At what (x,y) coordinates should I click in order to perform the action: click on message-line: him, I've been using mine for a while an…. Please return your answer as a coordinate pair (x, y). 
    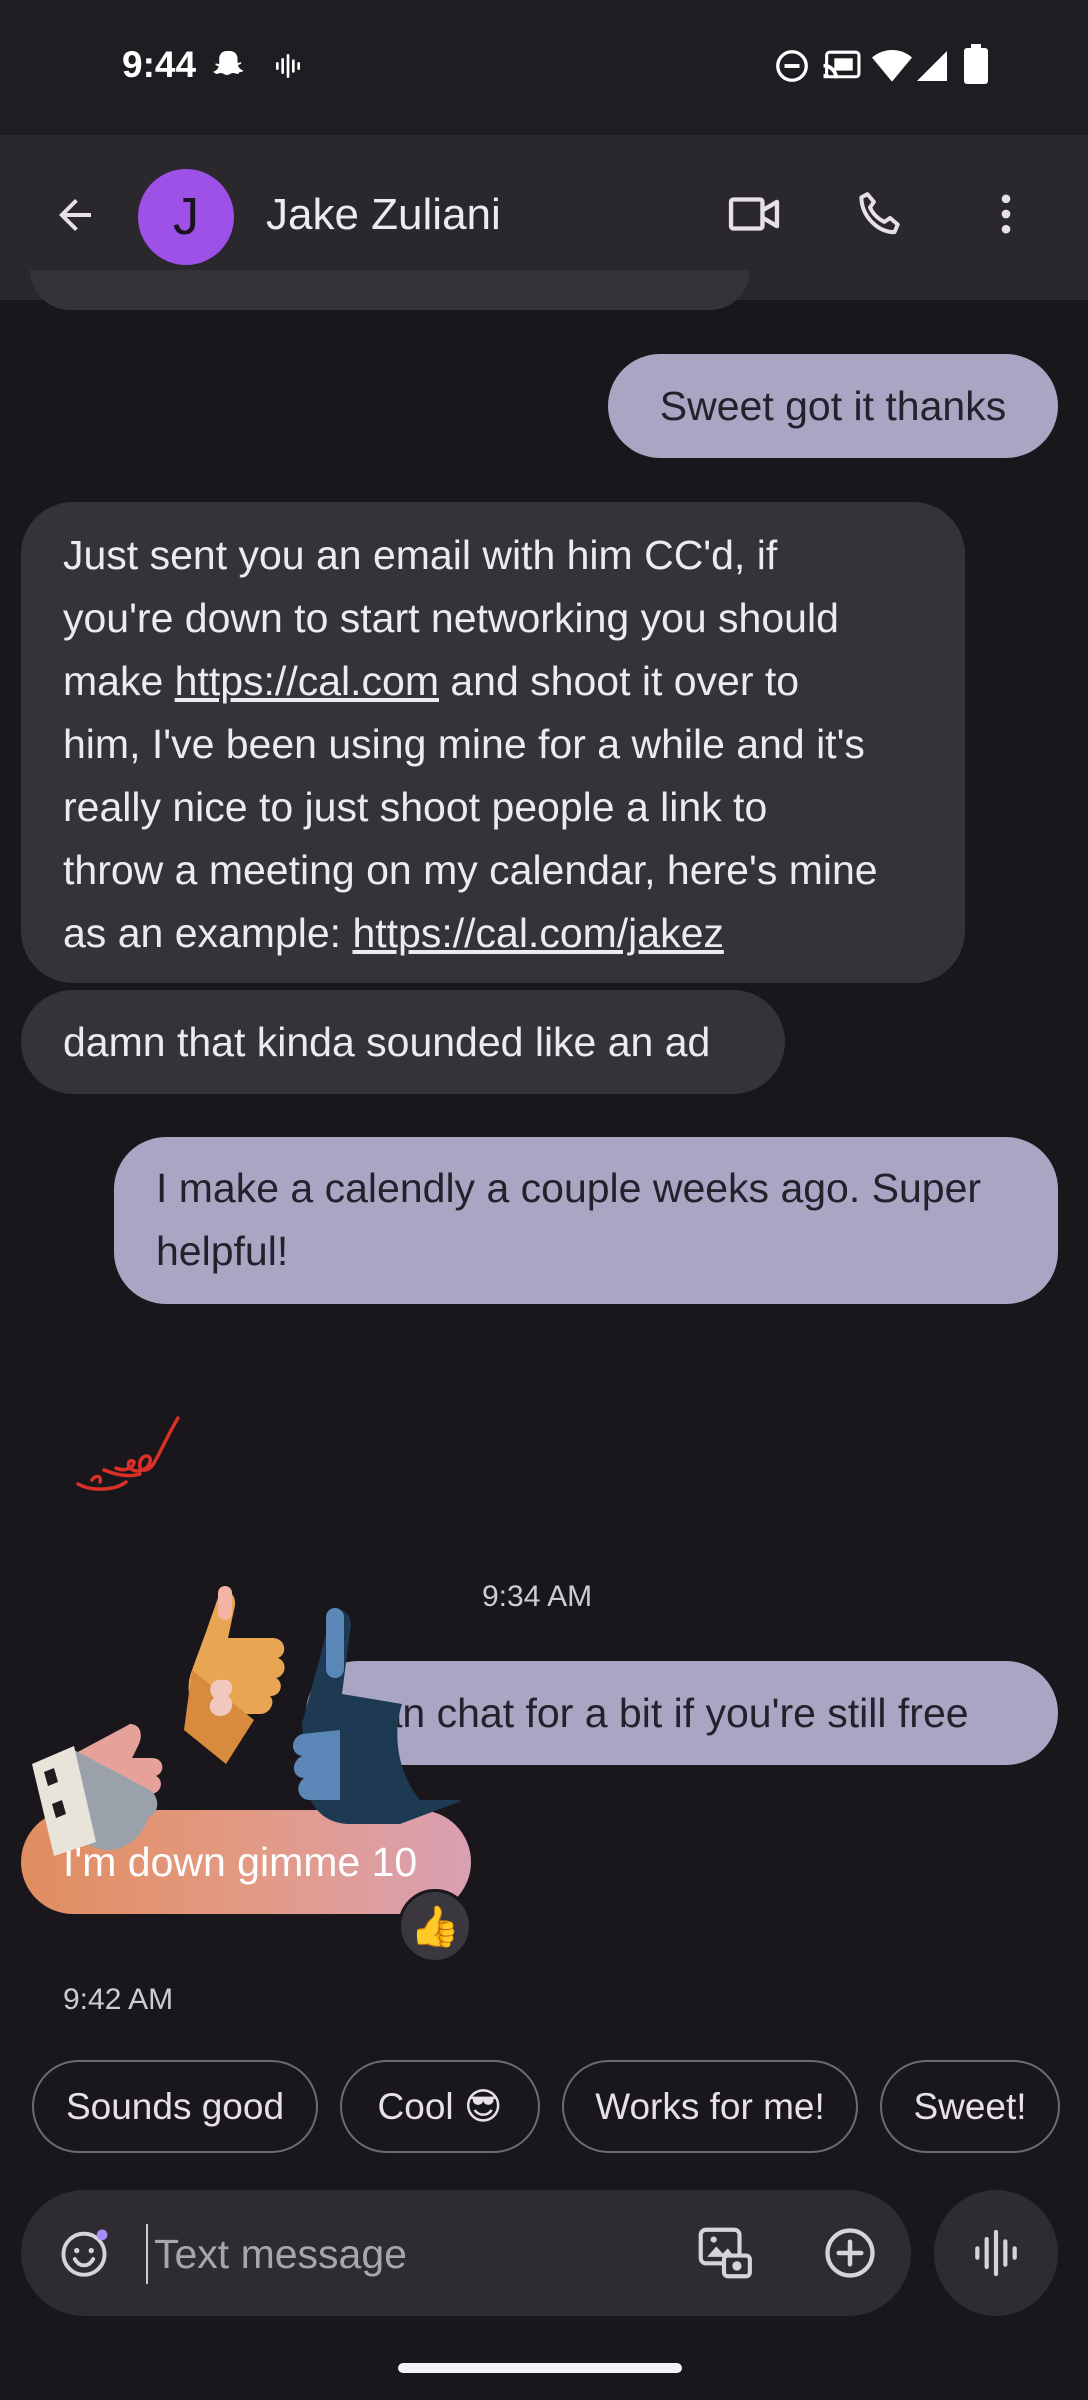
    Looking at the image, I should click on (464, 744).